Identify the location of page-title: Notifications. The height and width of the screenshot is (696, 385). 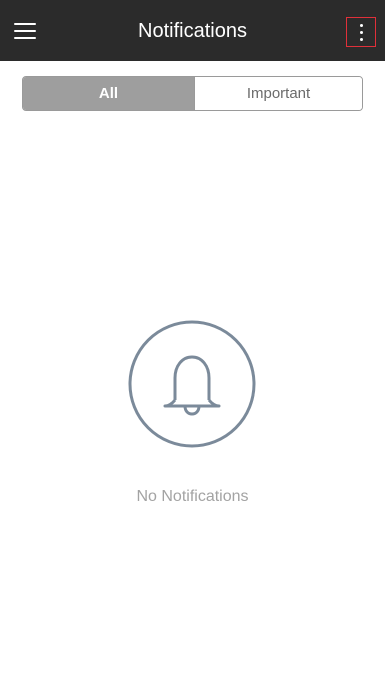
(192, 31).